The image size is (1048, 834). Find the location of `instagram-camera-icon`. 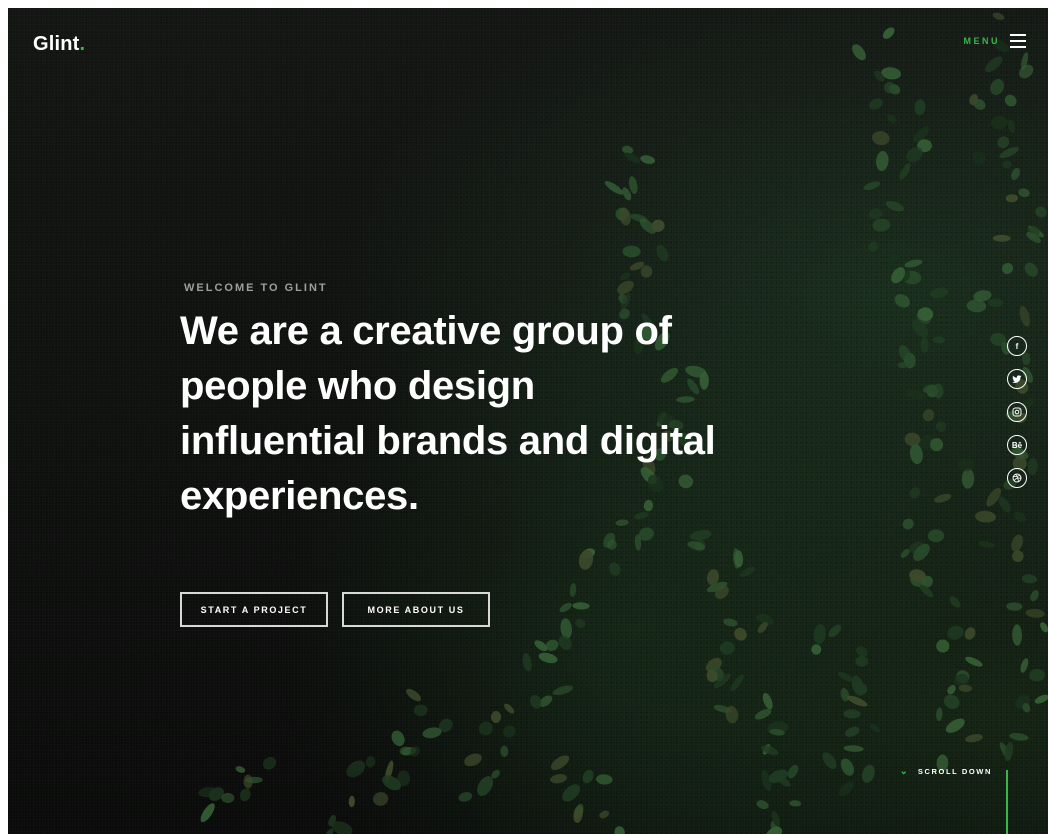

instagram-camera-icon is located at coordinates (1017, 412).